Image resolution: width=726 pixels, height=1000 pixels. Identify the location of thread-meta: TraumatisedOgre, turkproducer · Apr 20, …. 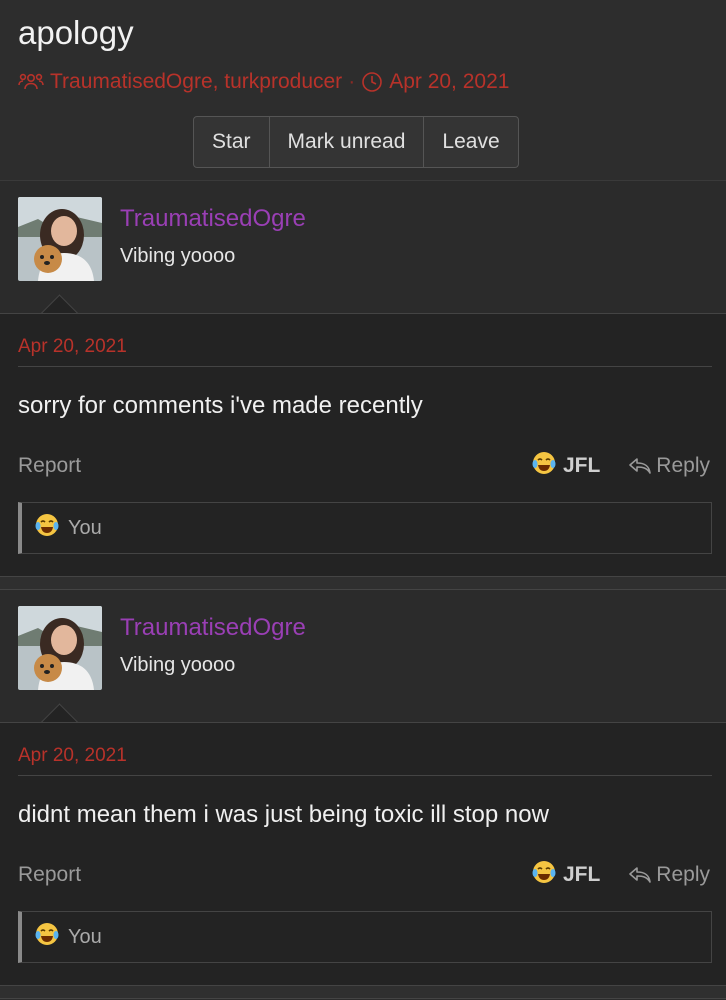
(263, 82).